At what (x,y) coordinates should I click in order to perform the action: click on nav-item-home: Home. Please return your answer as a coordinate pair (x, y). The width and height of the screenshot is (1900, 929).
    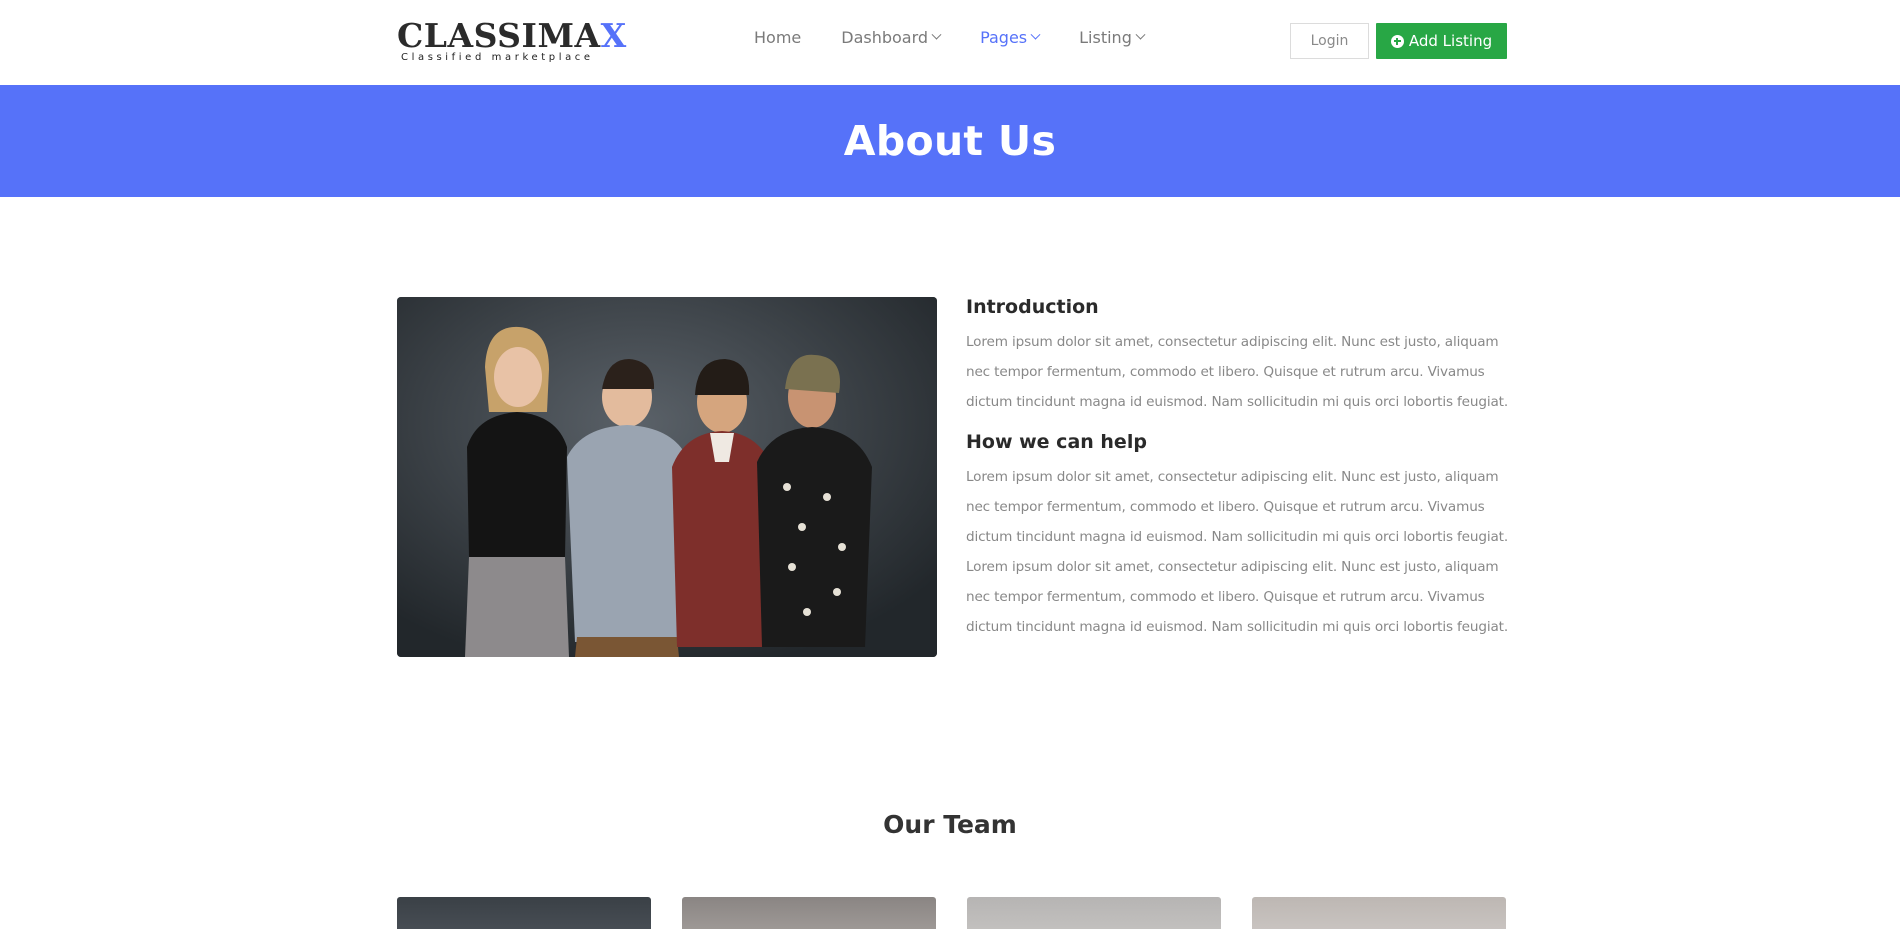
    Looking at the image, I should click on (777, 37).